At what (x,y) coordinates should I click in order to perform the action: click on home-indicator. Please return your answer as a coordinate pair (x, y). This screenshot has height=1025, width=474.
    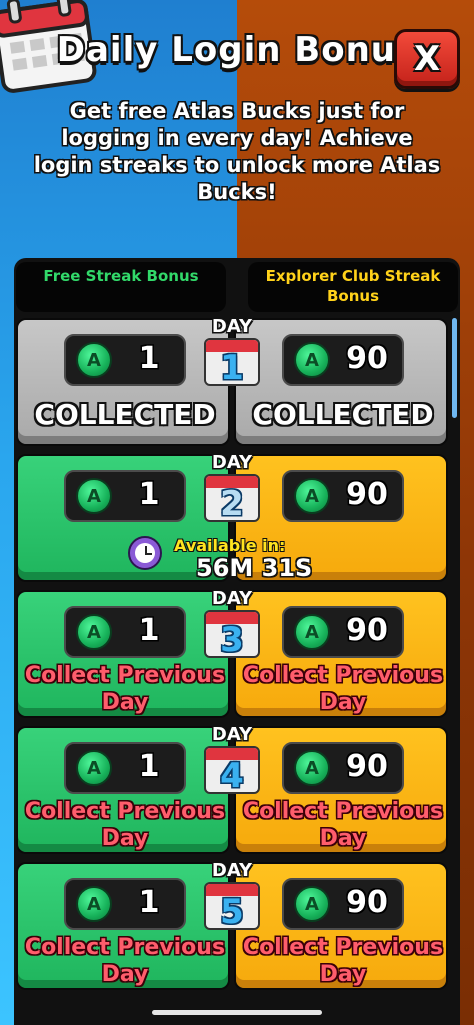
    Looking at the image, I should click on (237, 1012).